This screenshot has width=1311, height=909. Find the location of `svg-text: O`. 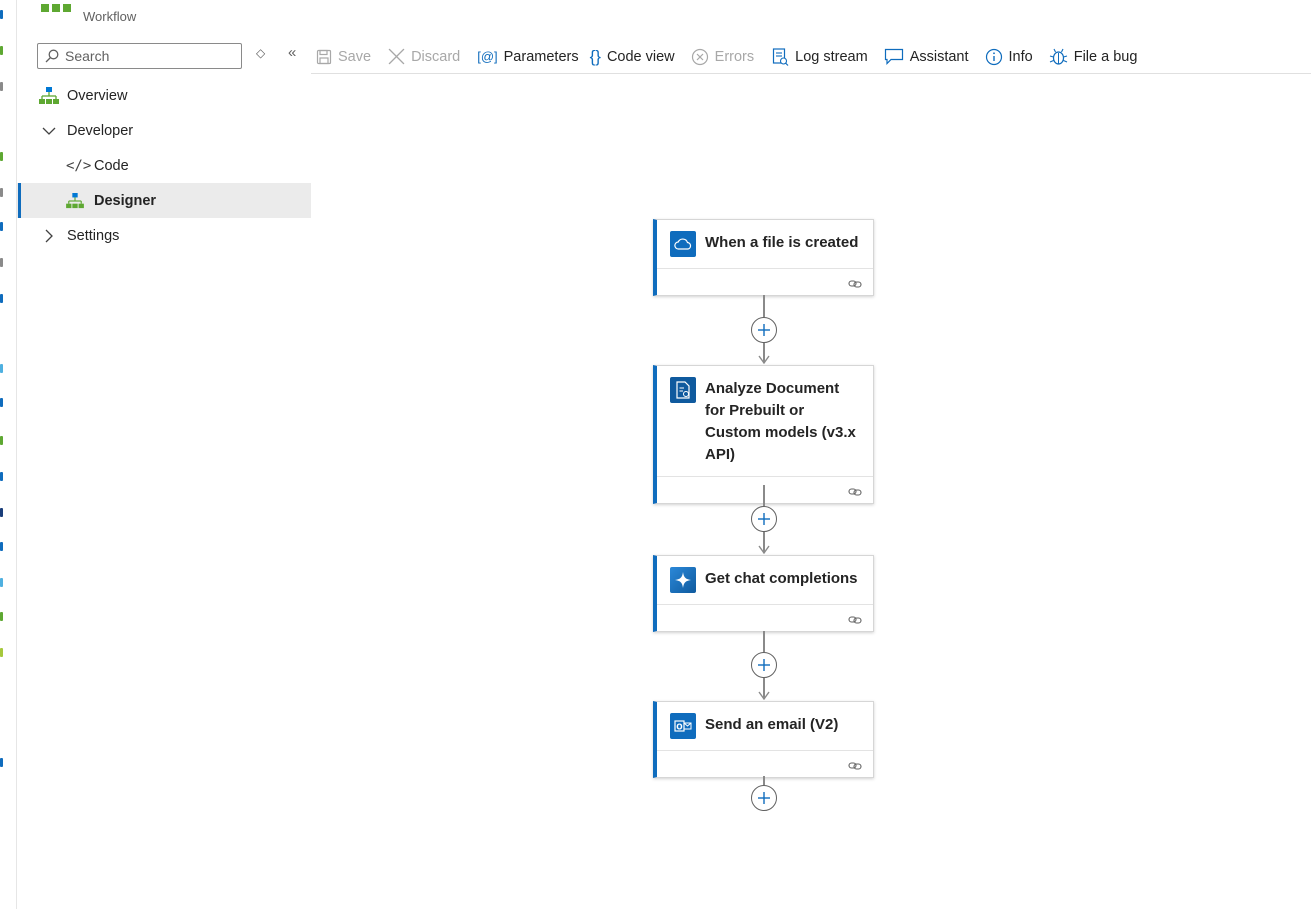

svg-text: O is located at coordinates (679, 727).